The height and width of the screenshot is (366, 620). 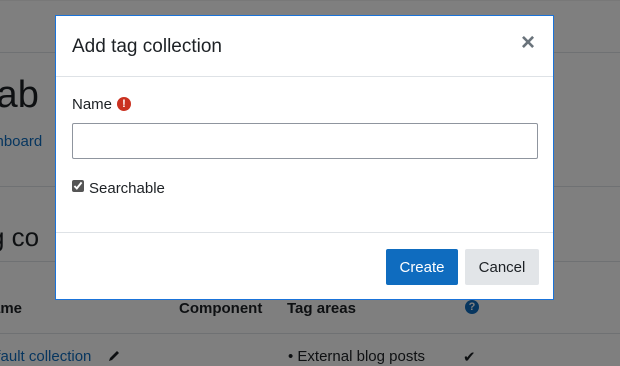 What do you see at coordinates (305, 141) in the screenshot?
I see `name-input` at bounding box center [305, 141].